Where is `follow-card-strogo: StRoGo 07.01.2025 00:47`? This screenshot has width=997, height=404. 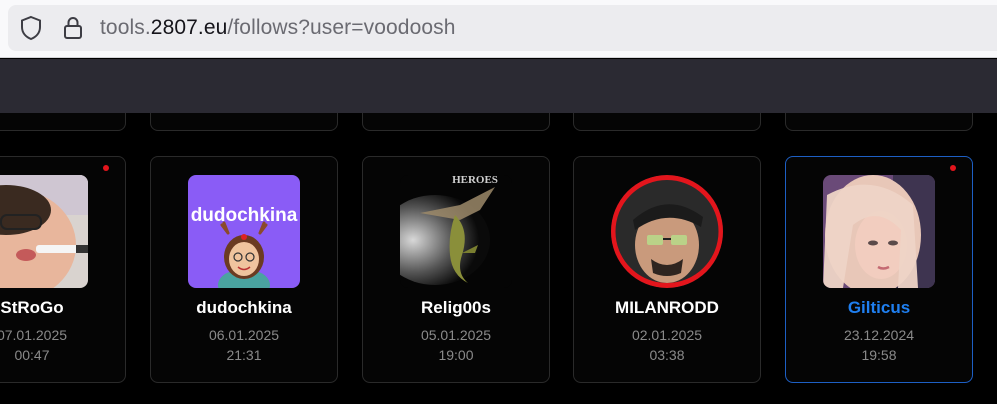 follow-card-strogo: StRoGo 07.01.2025 00:47 is located at coordinates (63, 269).